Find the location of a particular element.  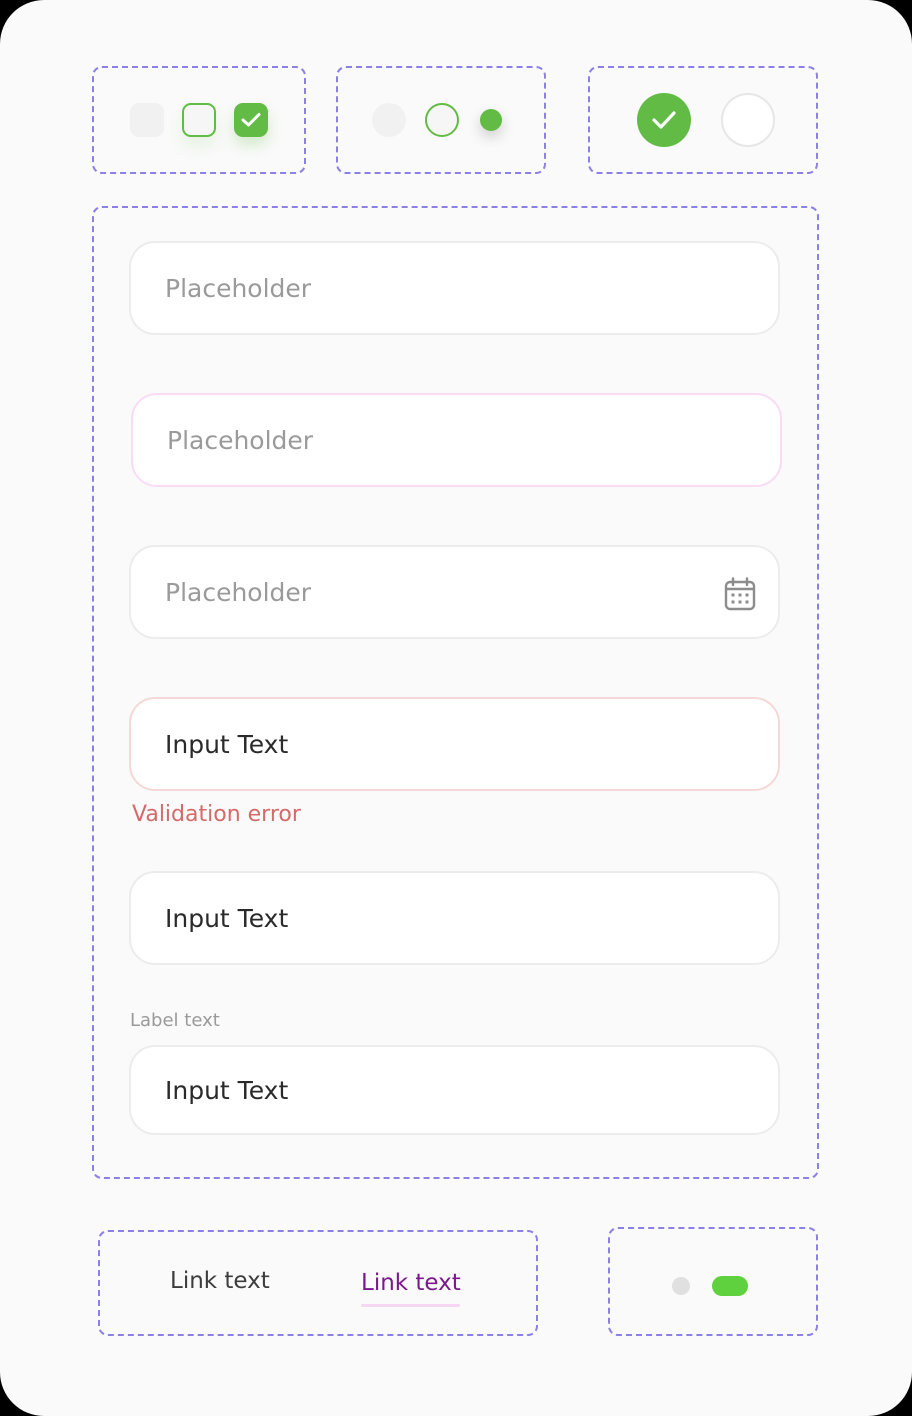

circle-check-group is located at coordinates (703, 120).